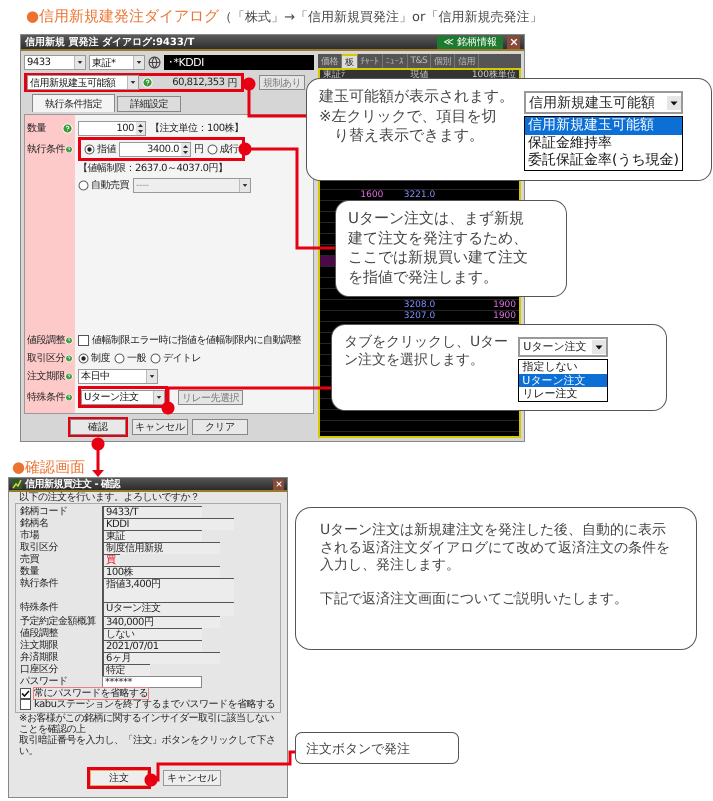 Image resolution: width=713 pixels, height=801 pixels. What do you see at coordinates (161, 658) in the screenshot?
I see `field-value: 6ヶ月` at bounding box center [161, 658].